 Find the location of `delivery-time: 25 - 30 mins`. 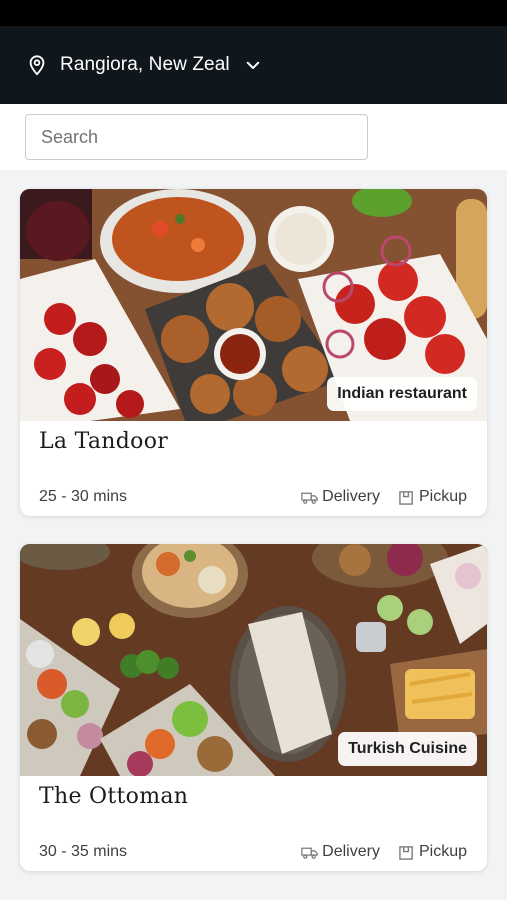

delivery-time: 25 - 30 mins is located at coordinates (83, 496).